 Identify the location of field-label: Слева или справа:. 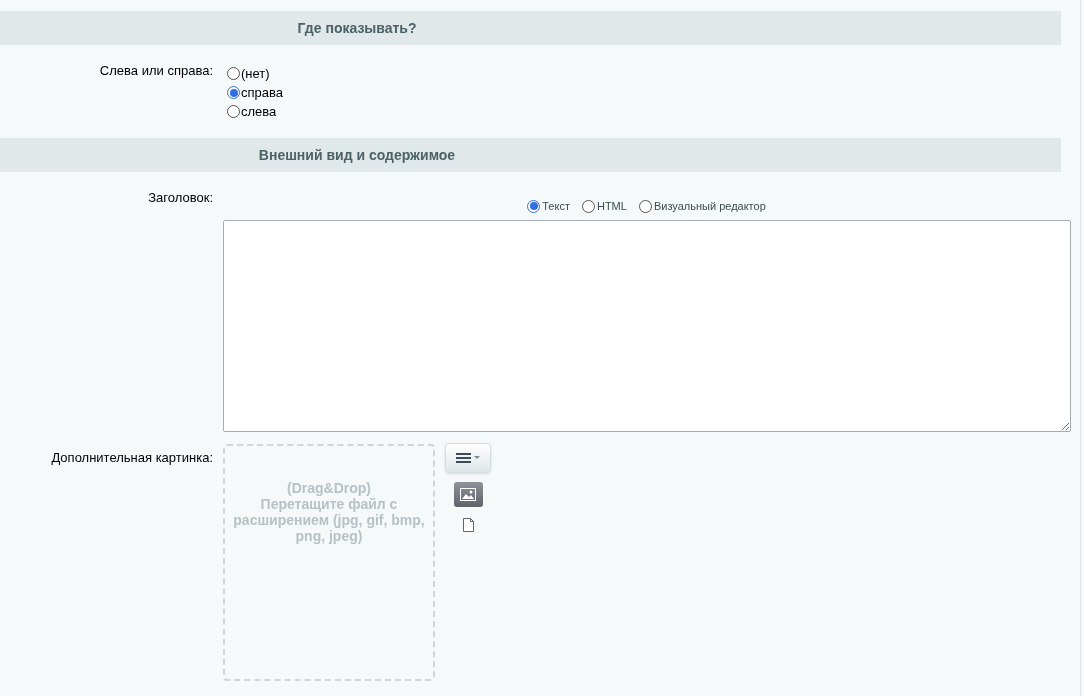
(155, 71).